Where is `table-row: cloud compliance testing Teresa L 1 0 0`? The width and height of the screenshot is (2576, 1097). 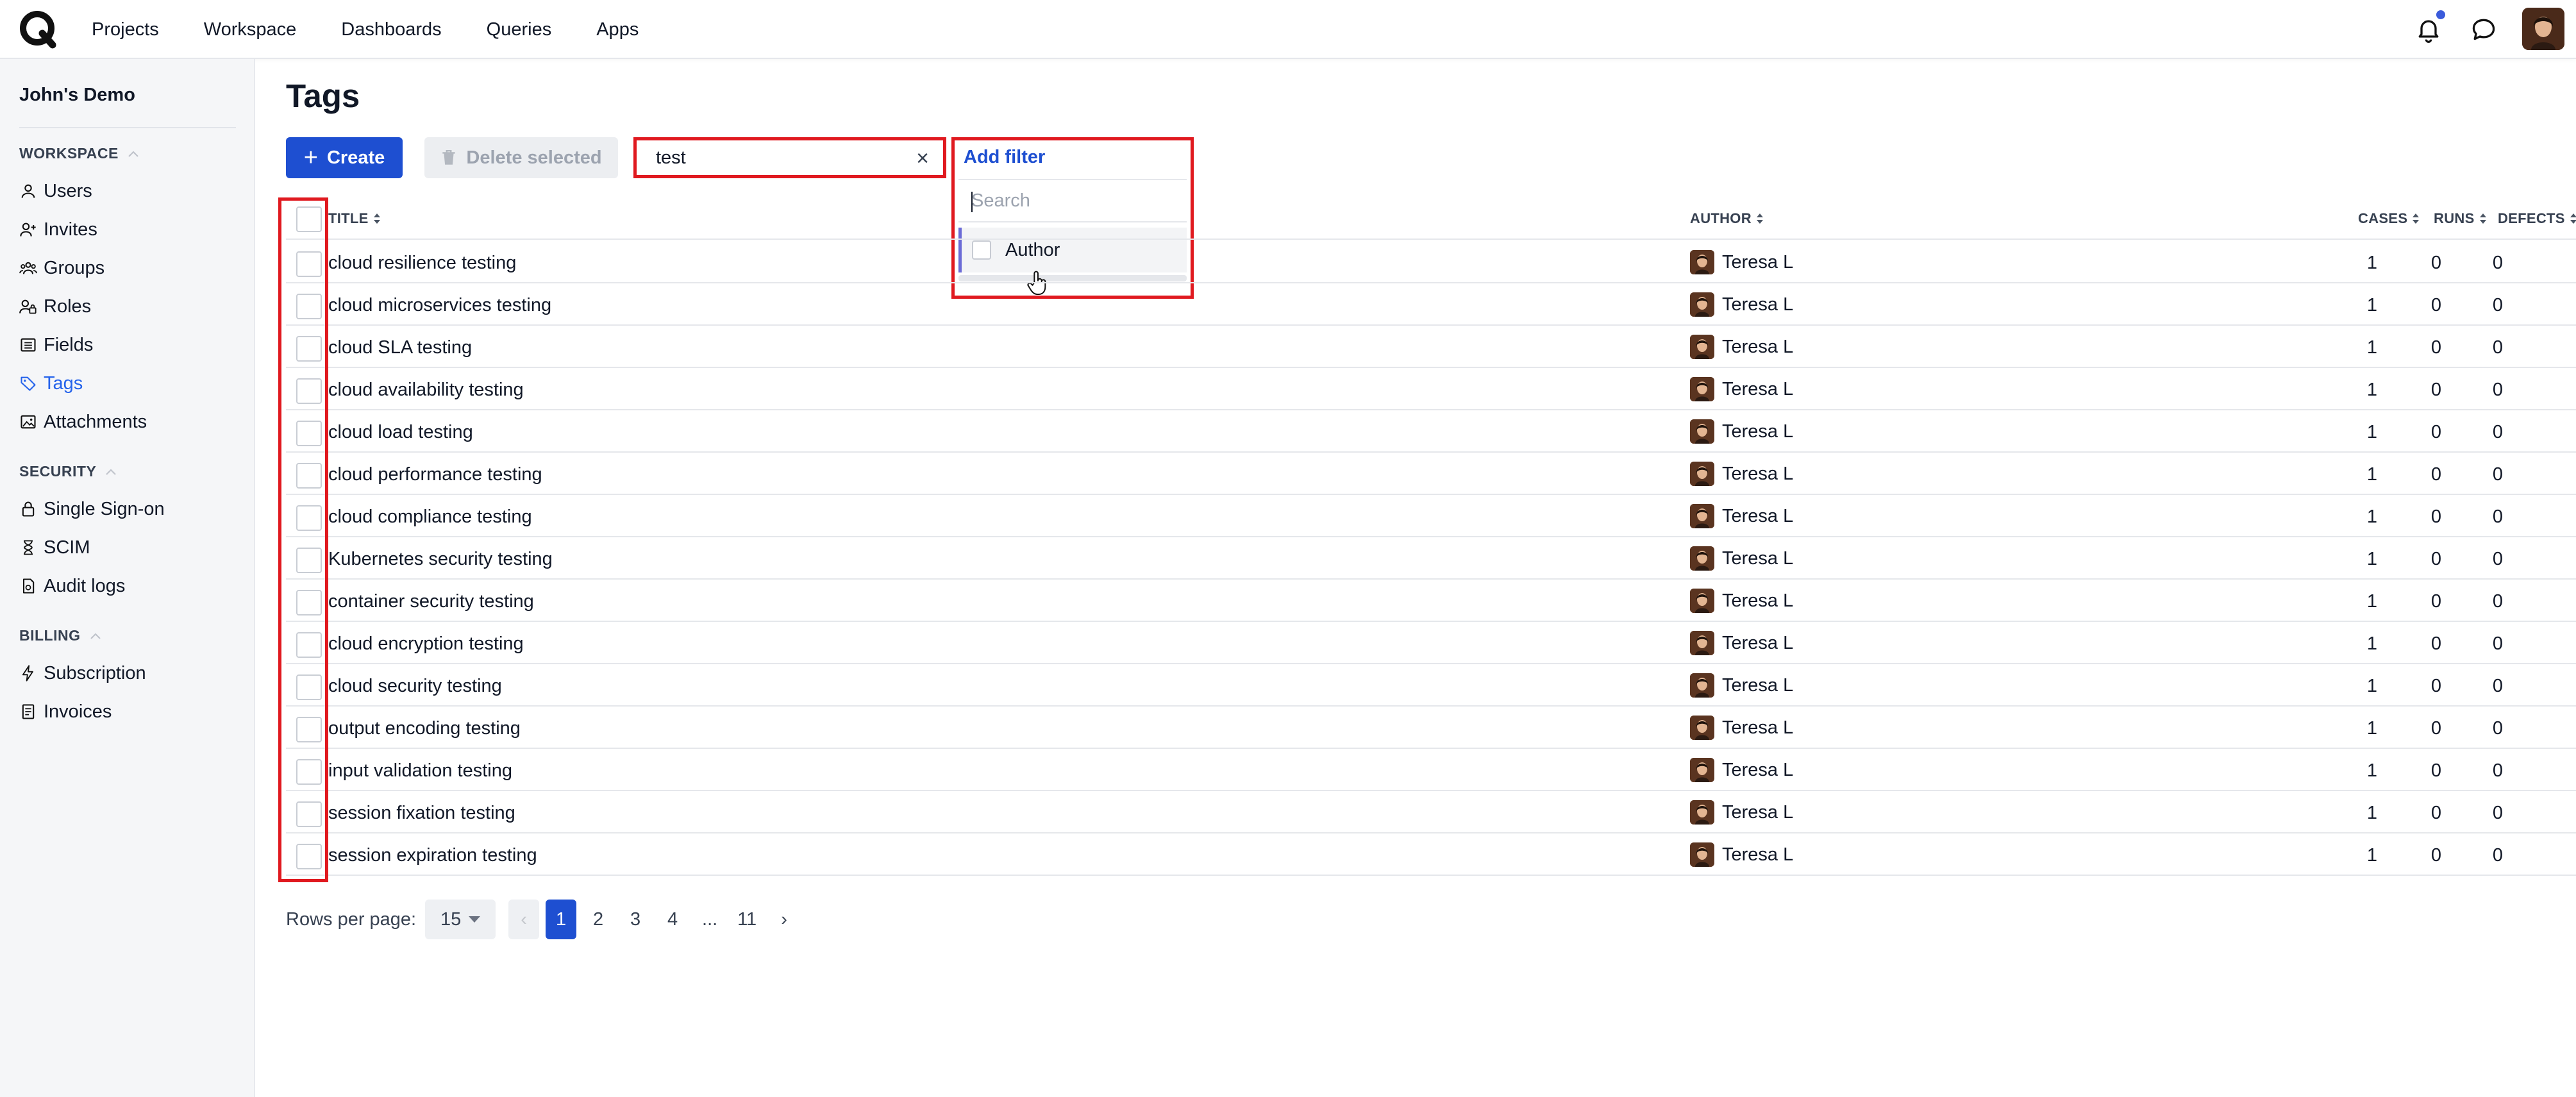
table-row: cloud compliance testing Teresa L 1 0 0 is located at coordinates (1431, 516).